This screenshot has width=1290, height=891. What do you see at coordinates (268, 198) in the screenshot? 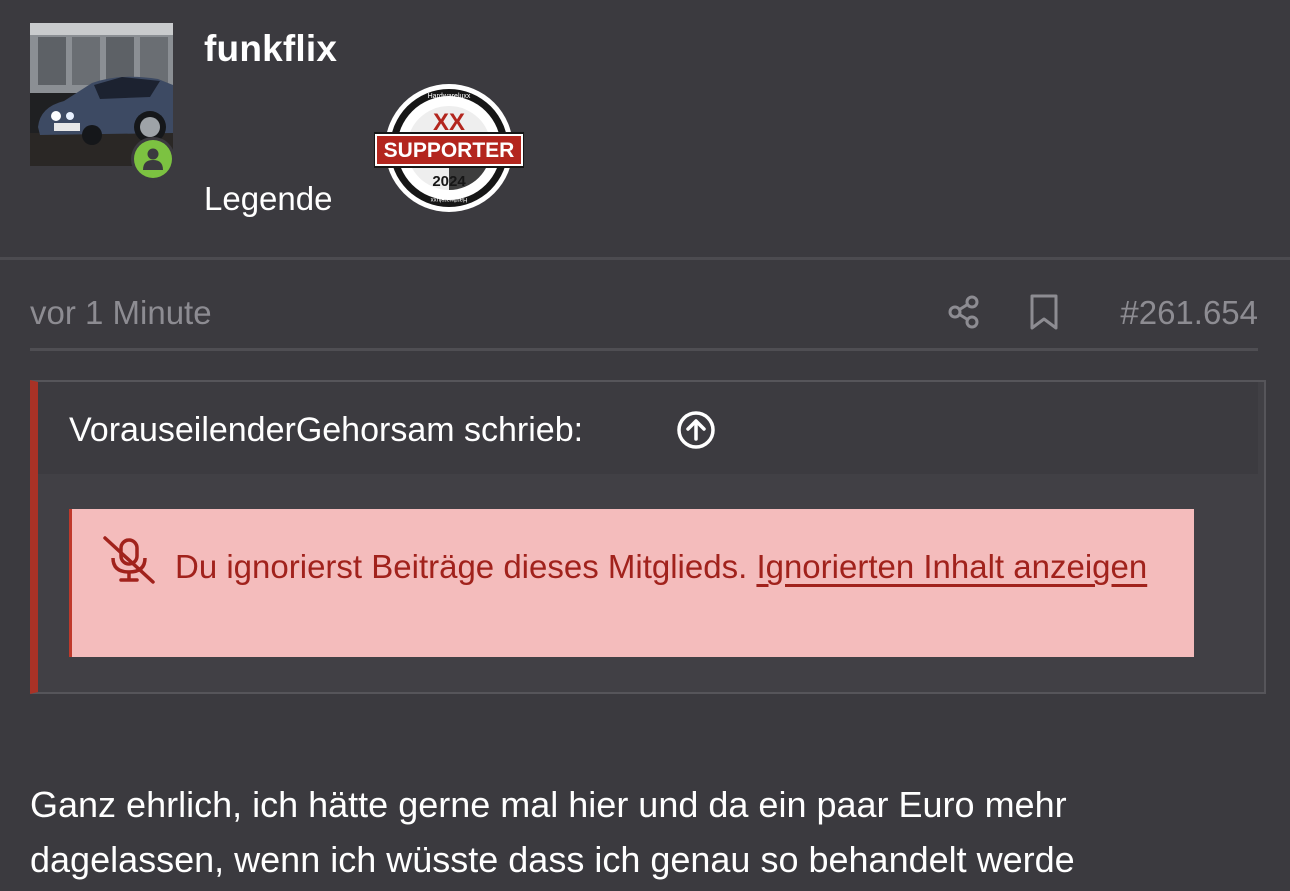
I see `user-title: Legende` at bounding box center [268, 198].